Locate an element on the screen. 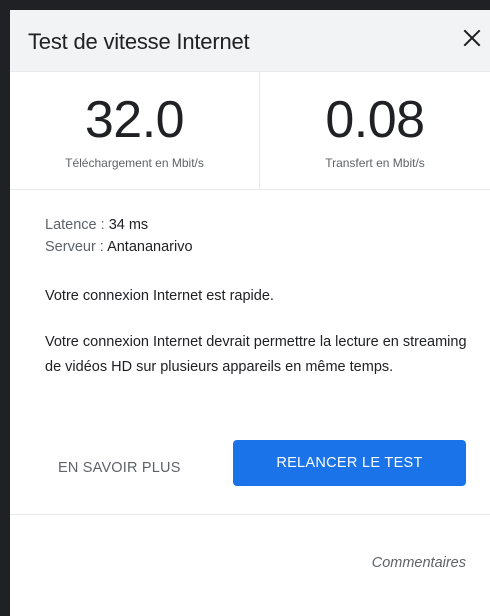  upload-unit: Transfert en Mbit/s is located at coordinates (375, 163).